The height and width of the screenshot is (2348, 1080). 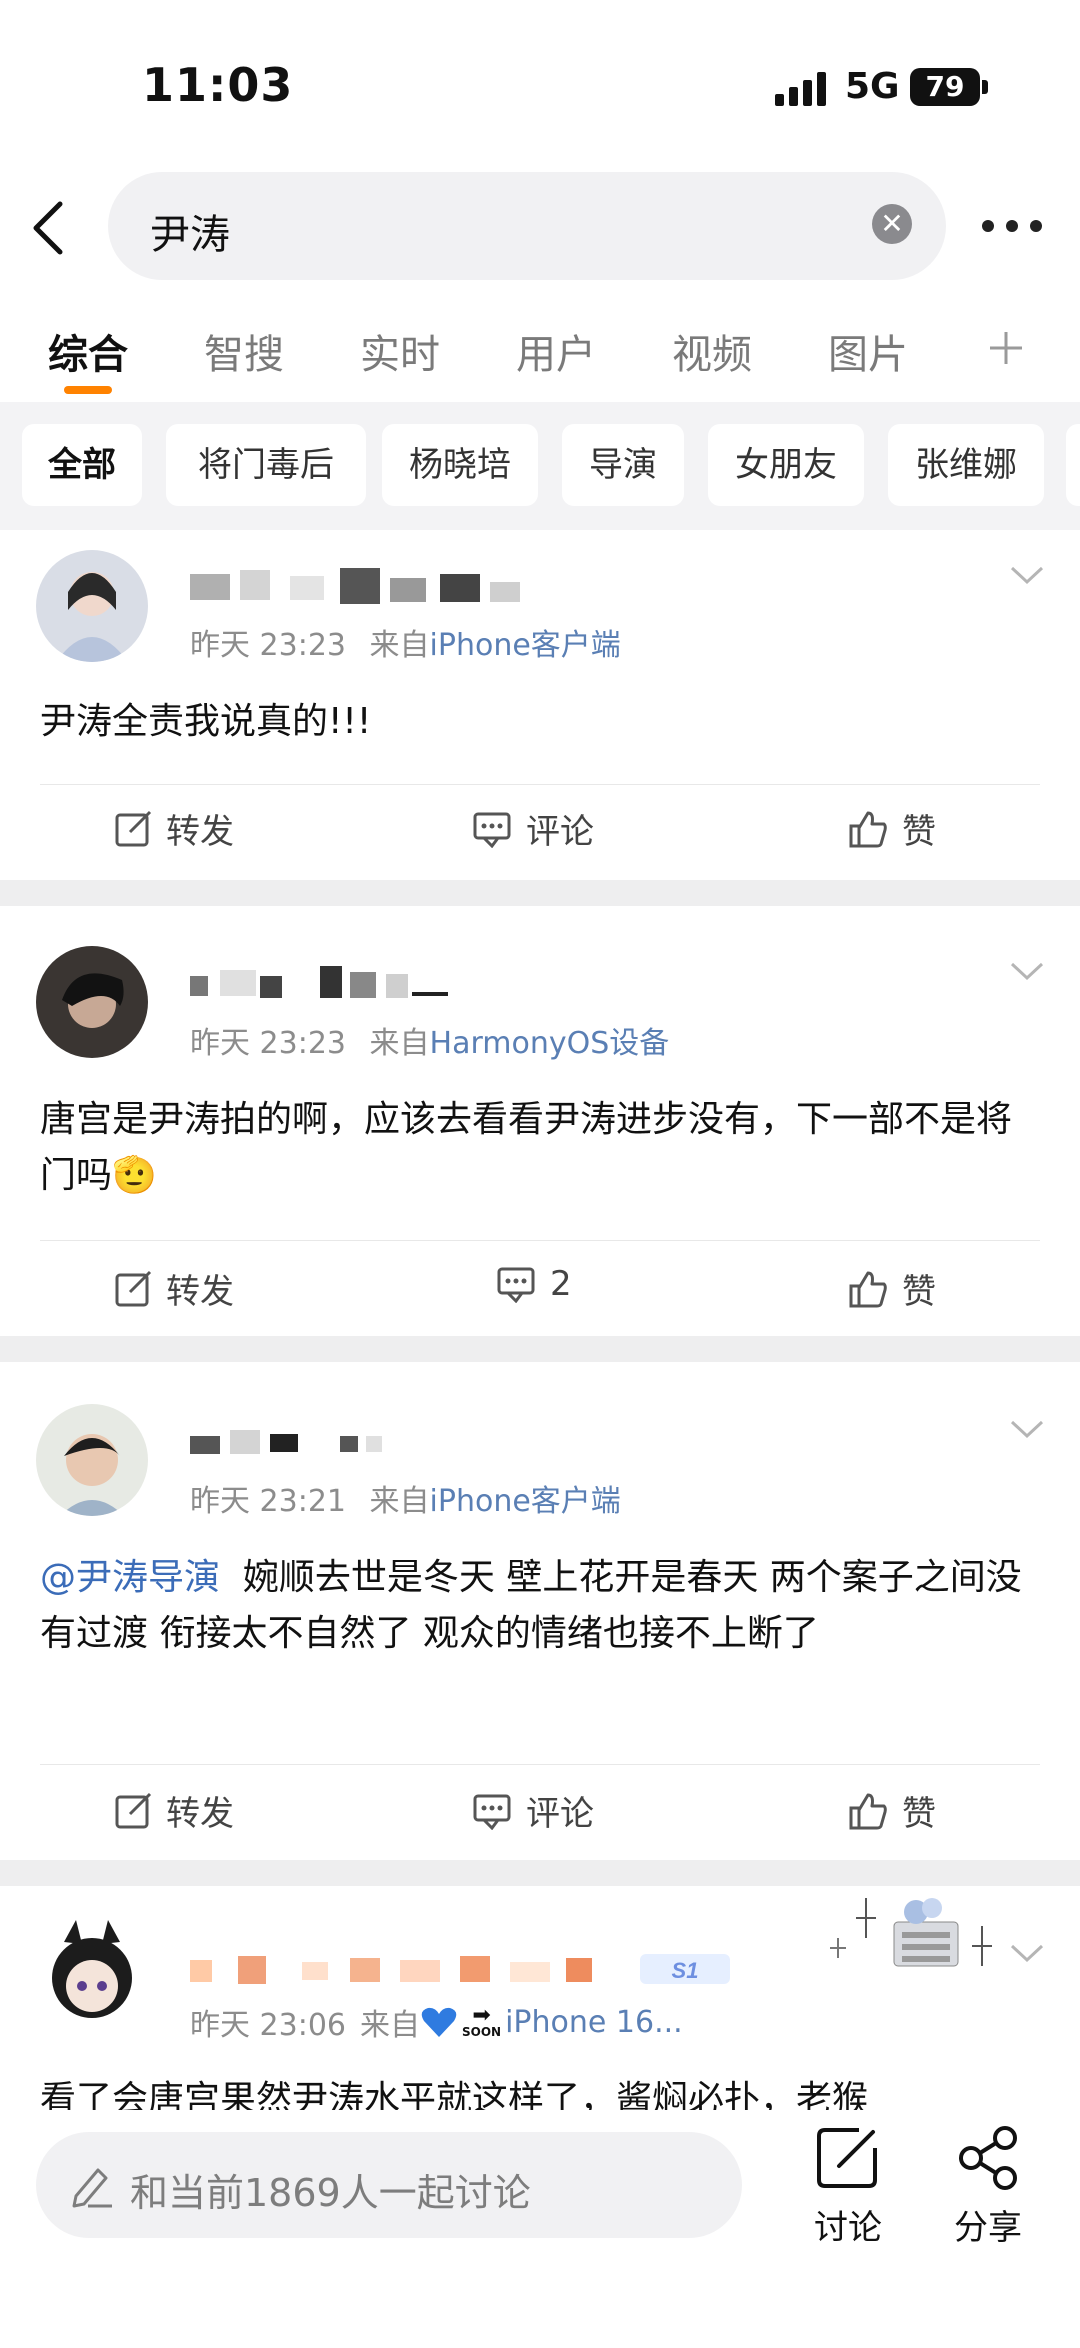 I want to click on post-time: 昨天 23:21, so click(x=268, y=1501).